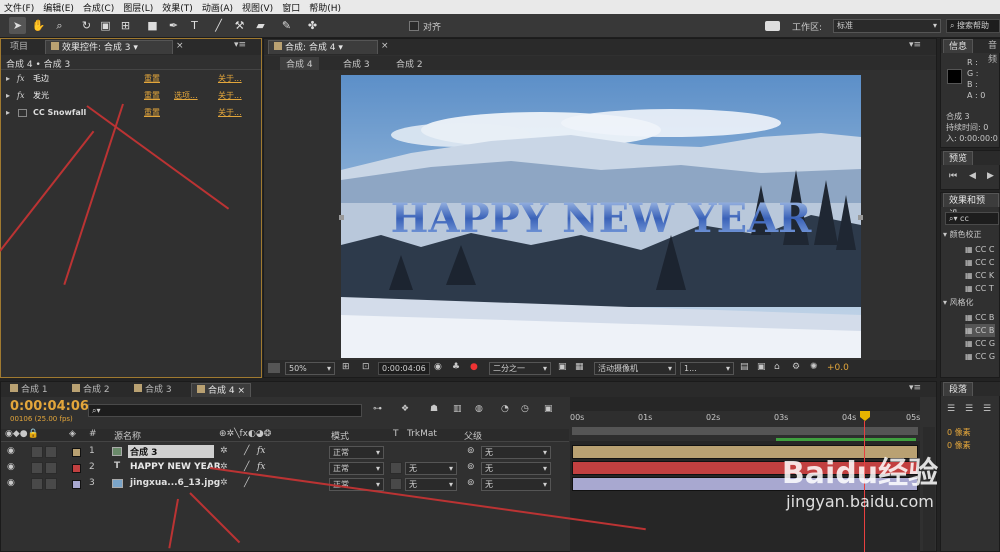 This screenshot has width=1000, height=552. I want to click on work-area-bar, so click(745, 431).